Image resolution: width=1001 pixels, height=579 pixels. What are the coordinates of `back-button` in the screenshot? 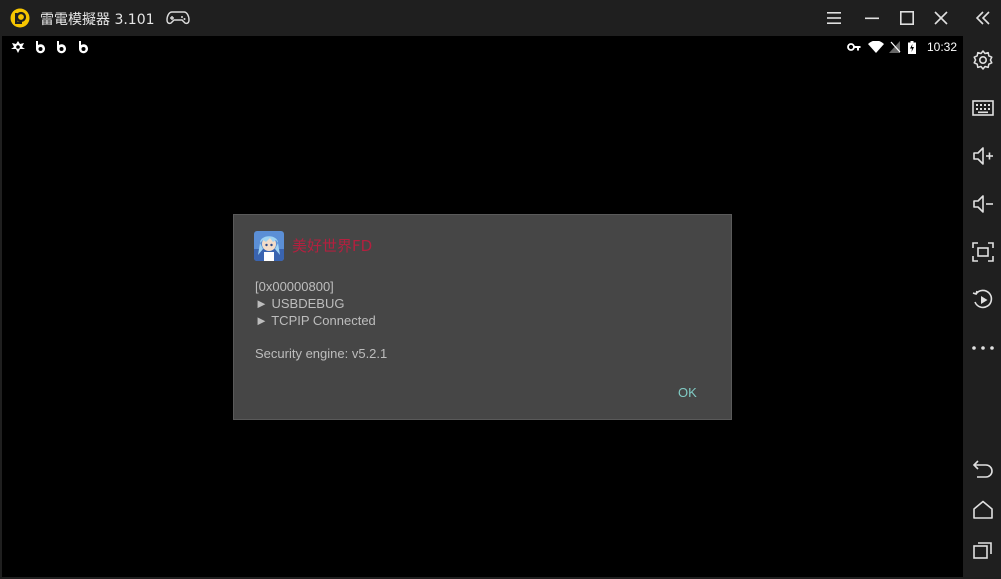 It's located at (983, 469).